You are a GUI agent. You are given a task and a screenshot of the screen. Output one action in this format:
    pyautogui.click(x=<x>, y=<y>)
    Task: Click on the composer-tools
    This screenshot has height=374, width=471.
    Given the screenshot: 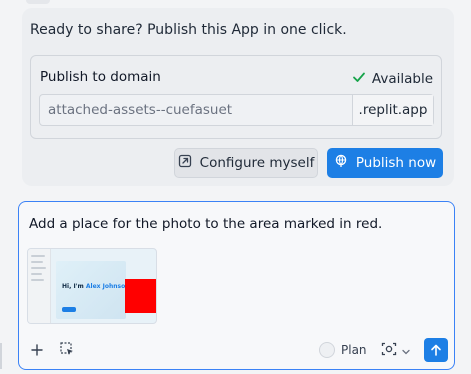 What is the action you would take?
    pyautogui.click(x=52, y=350)
    